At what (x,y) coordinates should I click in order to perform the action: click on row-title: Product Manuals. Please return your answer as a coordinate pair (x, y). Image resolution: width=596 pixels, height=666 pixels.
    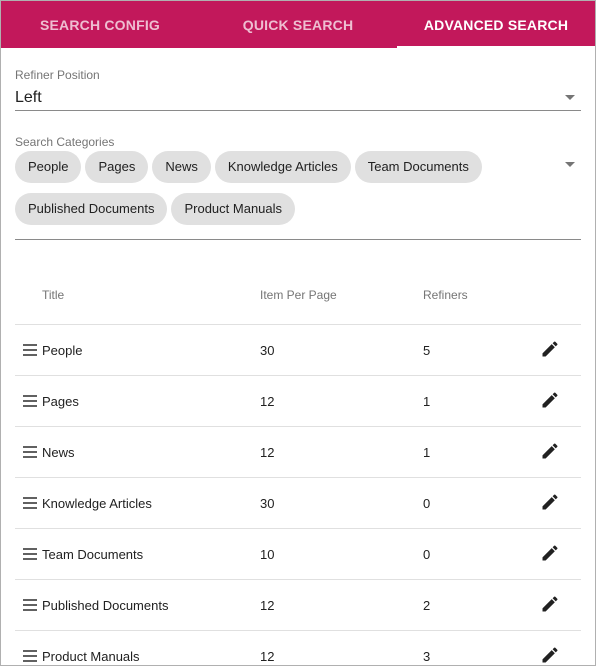
    Looking at the image, I should click on (150, 647).